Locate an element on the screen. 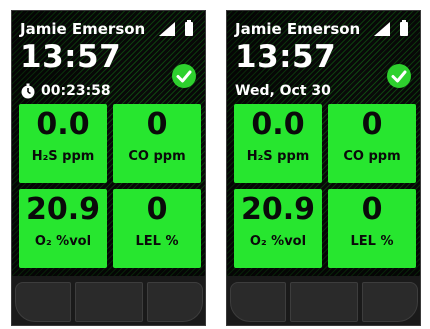 The height and width of the screenshot is (329, 430). elapsed-timer: 00:23:58 is located at coordinates (65, 91).